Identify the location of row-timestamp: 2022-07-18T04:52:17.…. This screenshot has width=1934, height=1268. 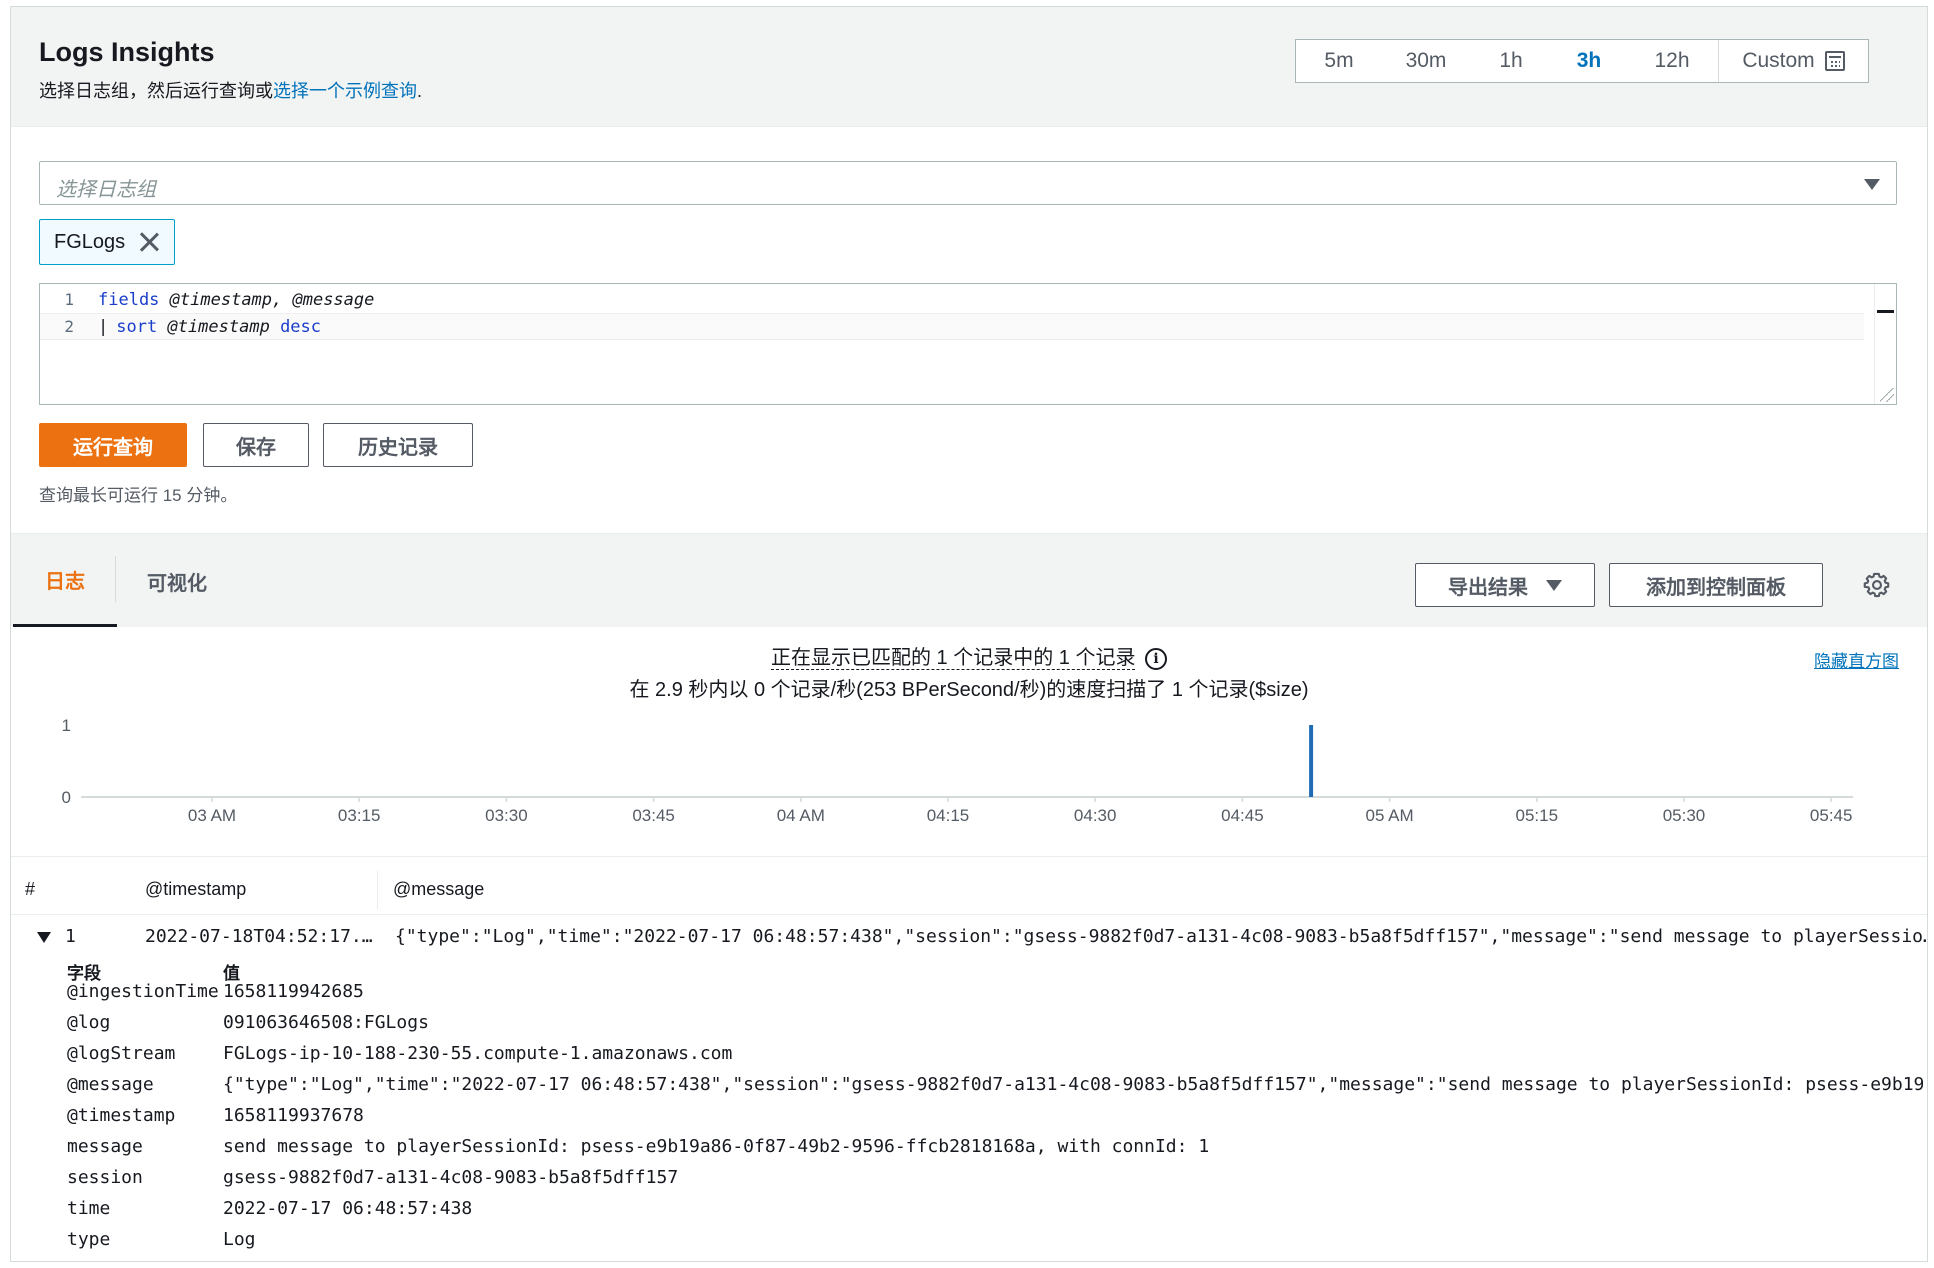
(259, 936).